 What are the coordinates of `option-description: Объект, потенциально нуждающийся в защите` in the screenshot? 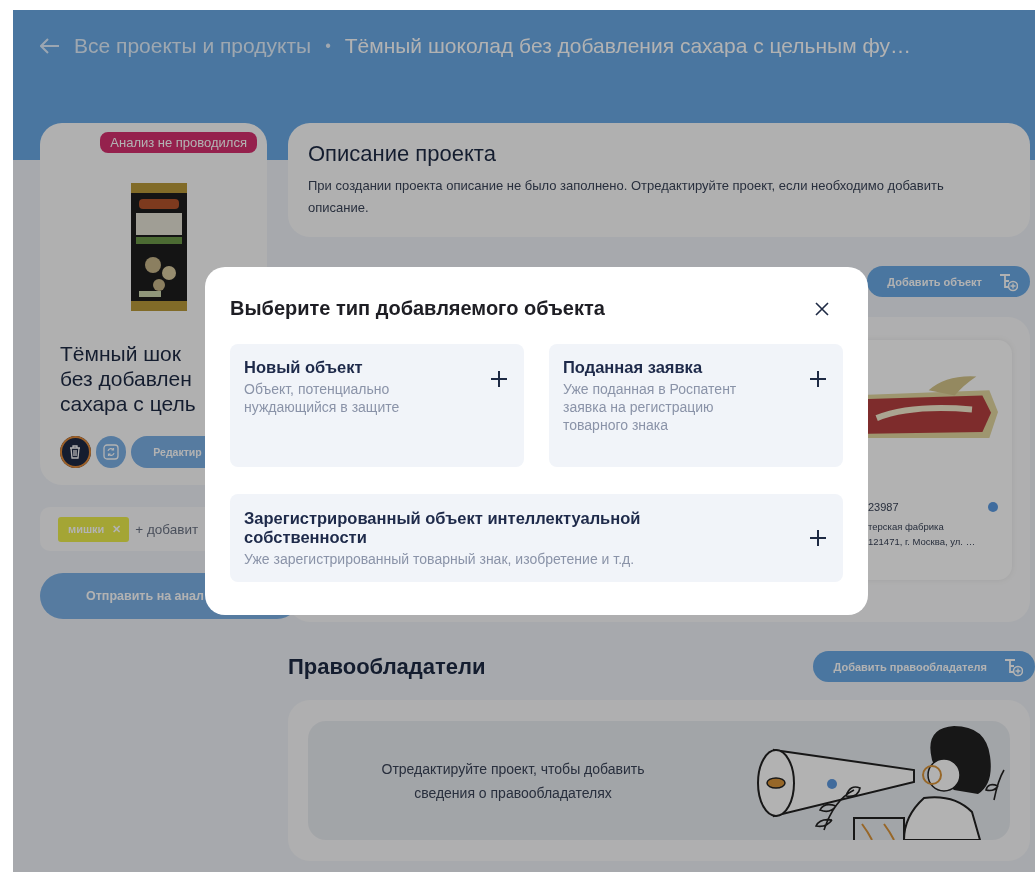 It's located at (322, 398).